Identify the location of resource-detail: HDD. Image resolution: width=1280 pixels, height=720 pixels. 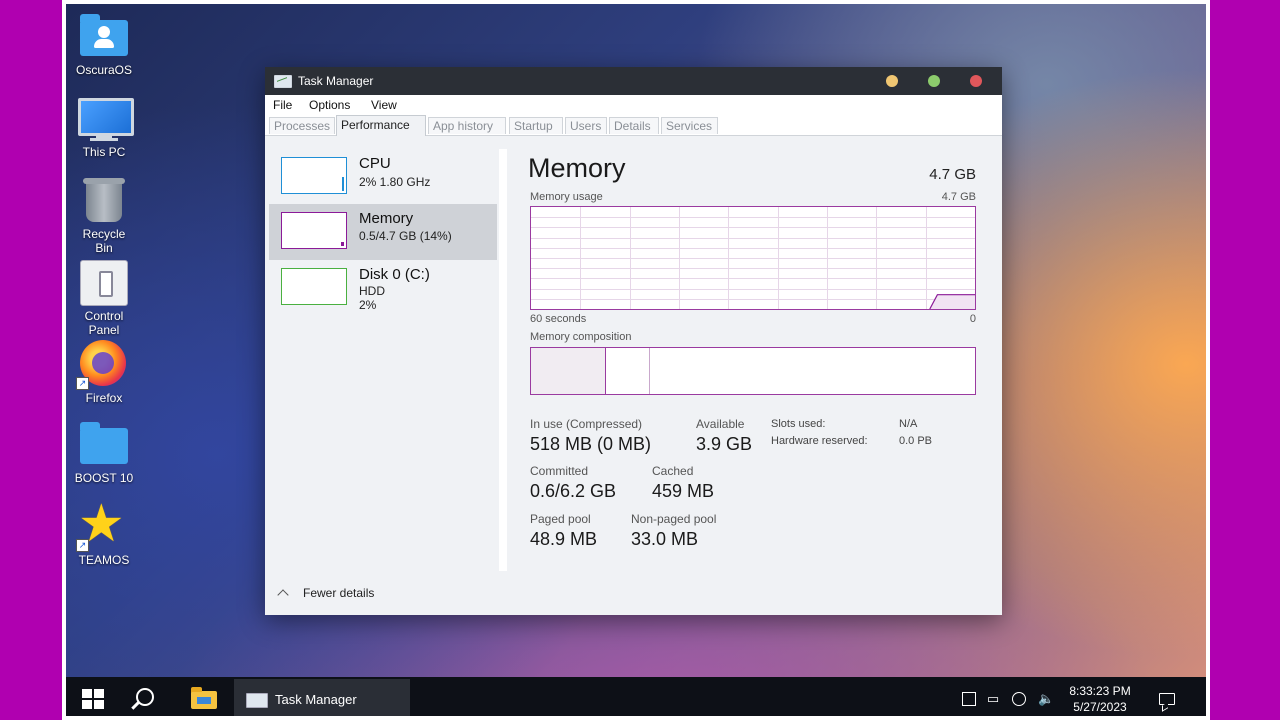
(372, 291).